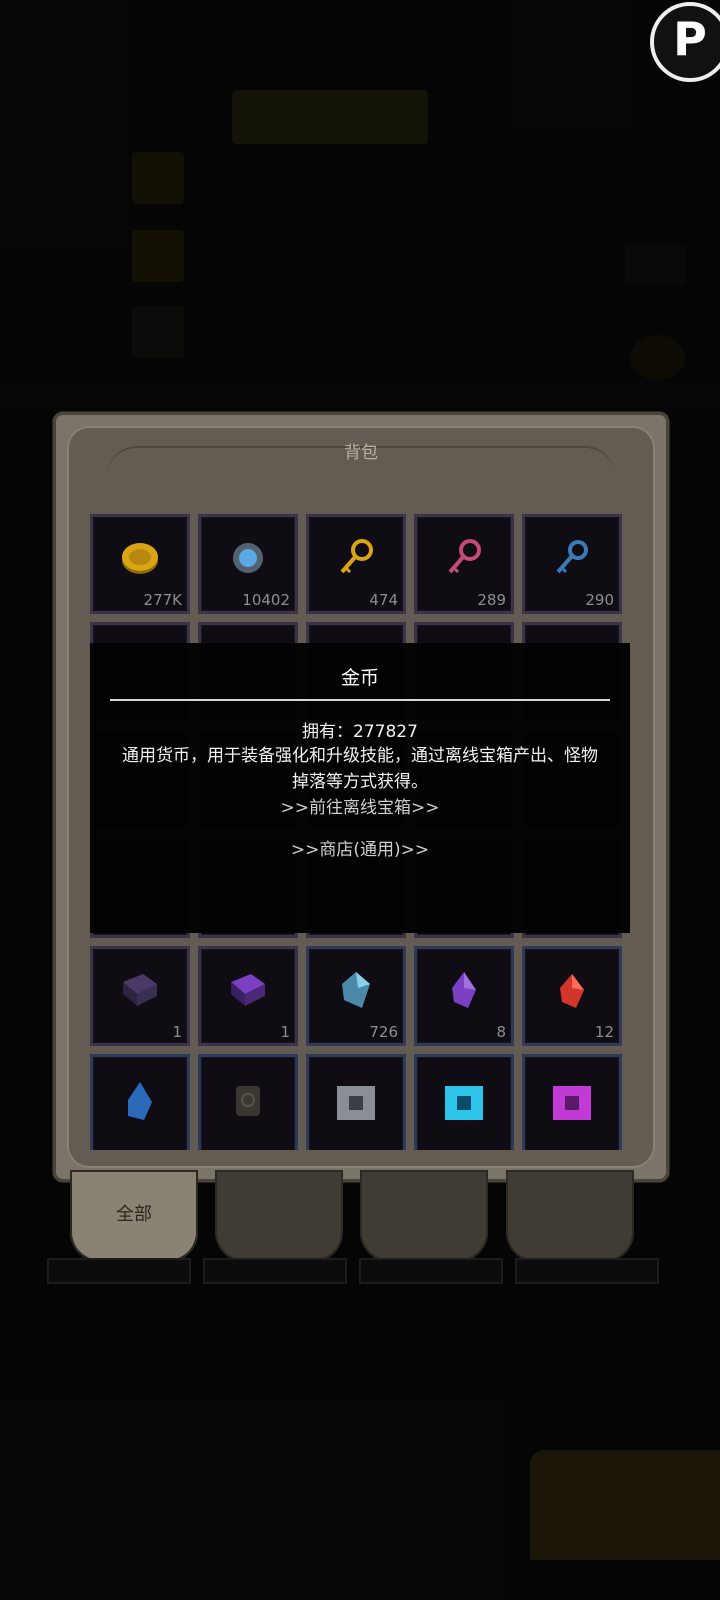 The width and height of the screenshot is (720, 1600). I want to click on bag-slot: 726, so click(356, 996).